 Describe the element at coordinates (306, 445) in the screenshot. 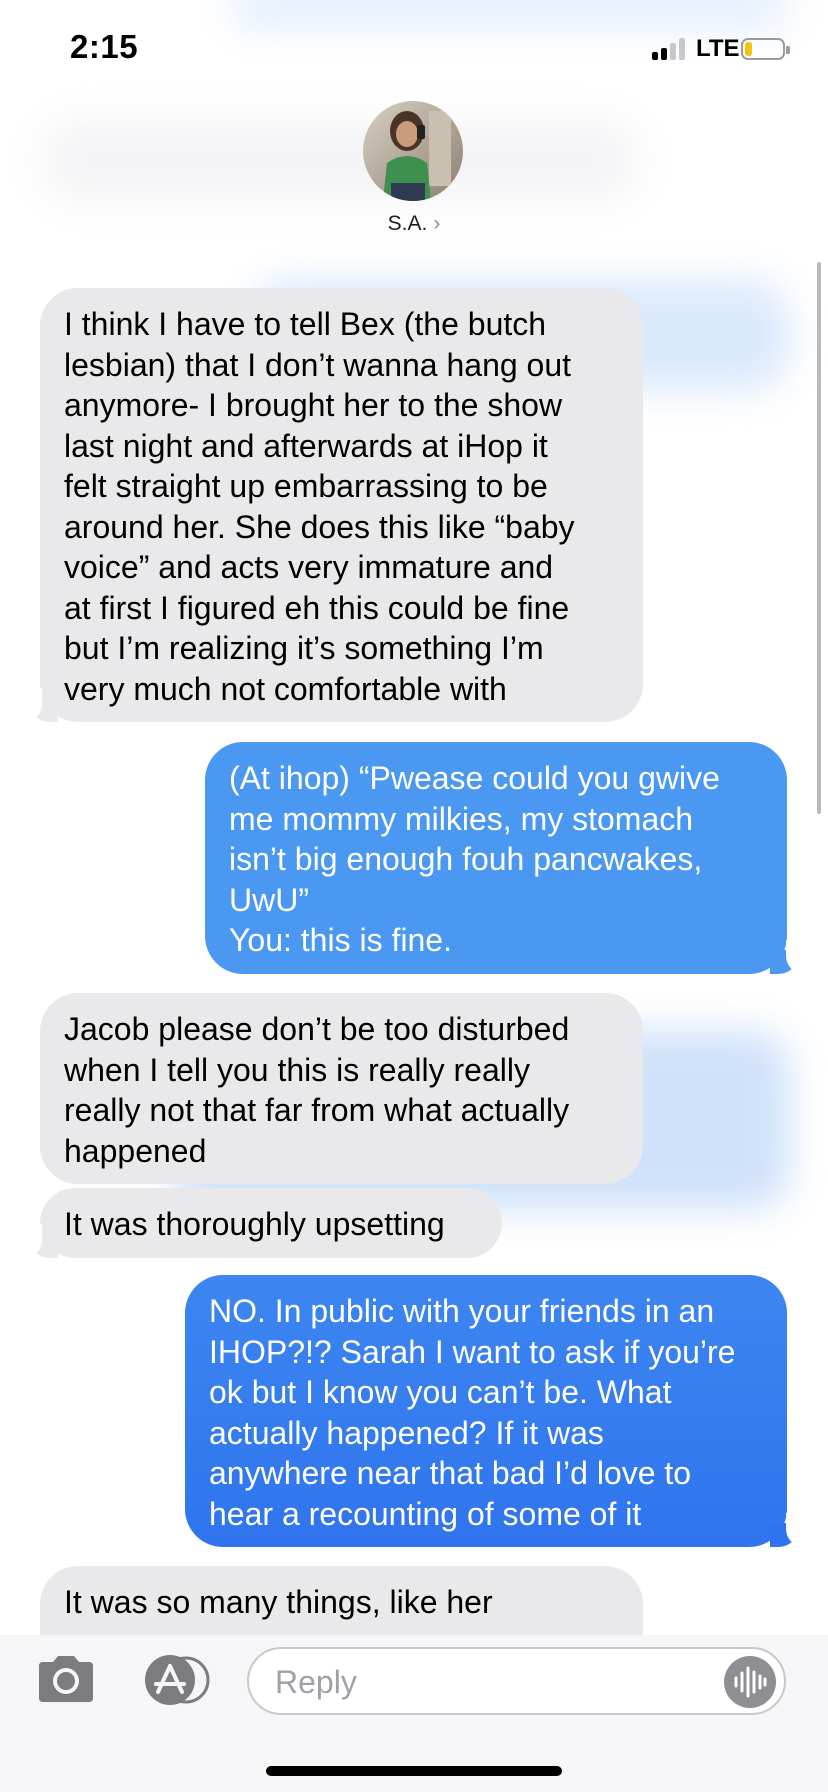

I see `message-line: last night and afterwards at iHop it` at that location.